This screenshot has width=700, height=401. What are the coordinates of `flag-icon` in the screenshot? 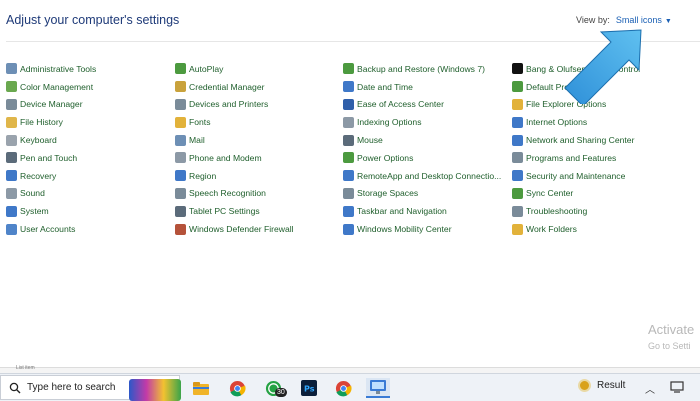 It's located at (517, 176).